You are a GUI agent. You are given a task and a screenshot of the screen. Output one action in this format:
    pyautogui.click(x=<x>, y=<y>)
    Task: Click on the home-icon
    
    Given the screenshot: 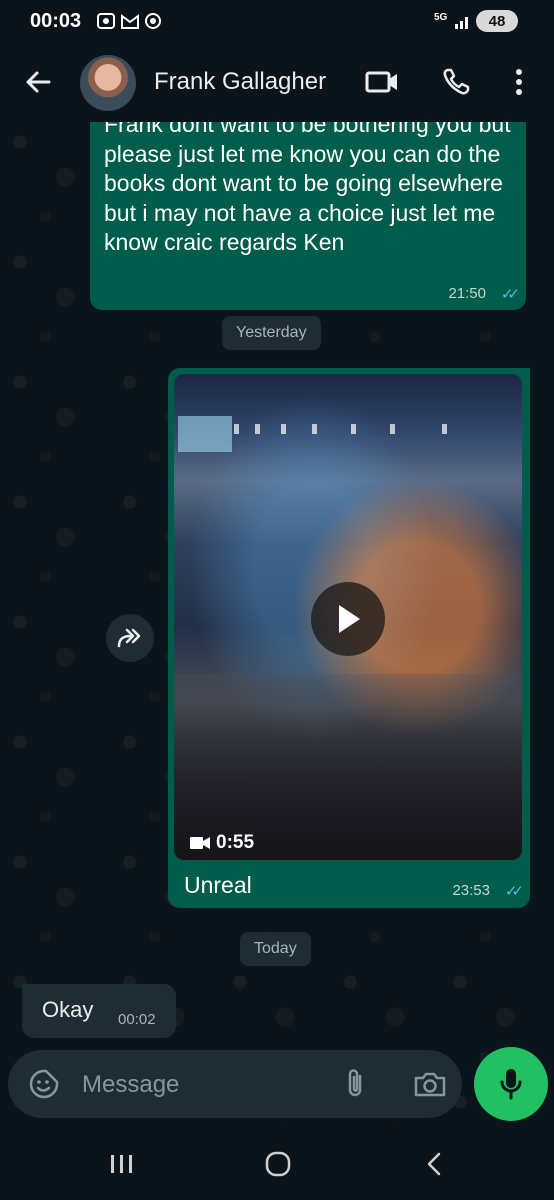 What is the action you would take?
    pyautogui.click(x=278, y=1164)
    